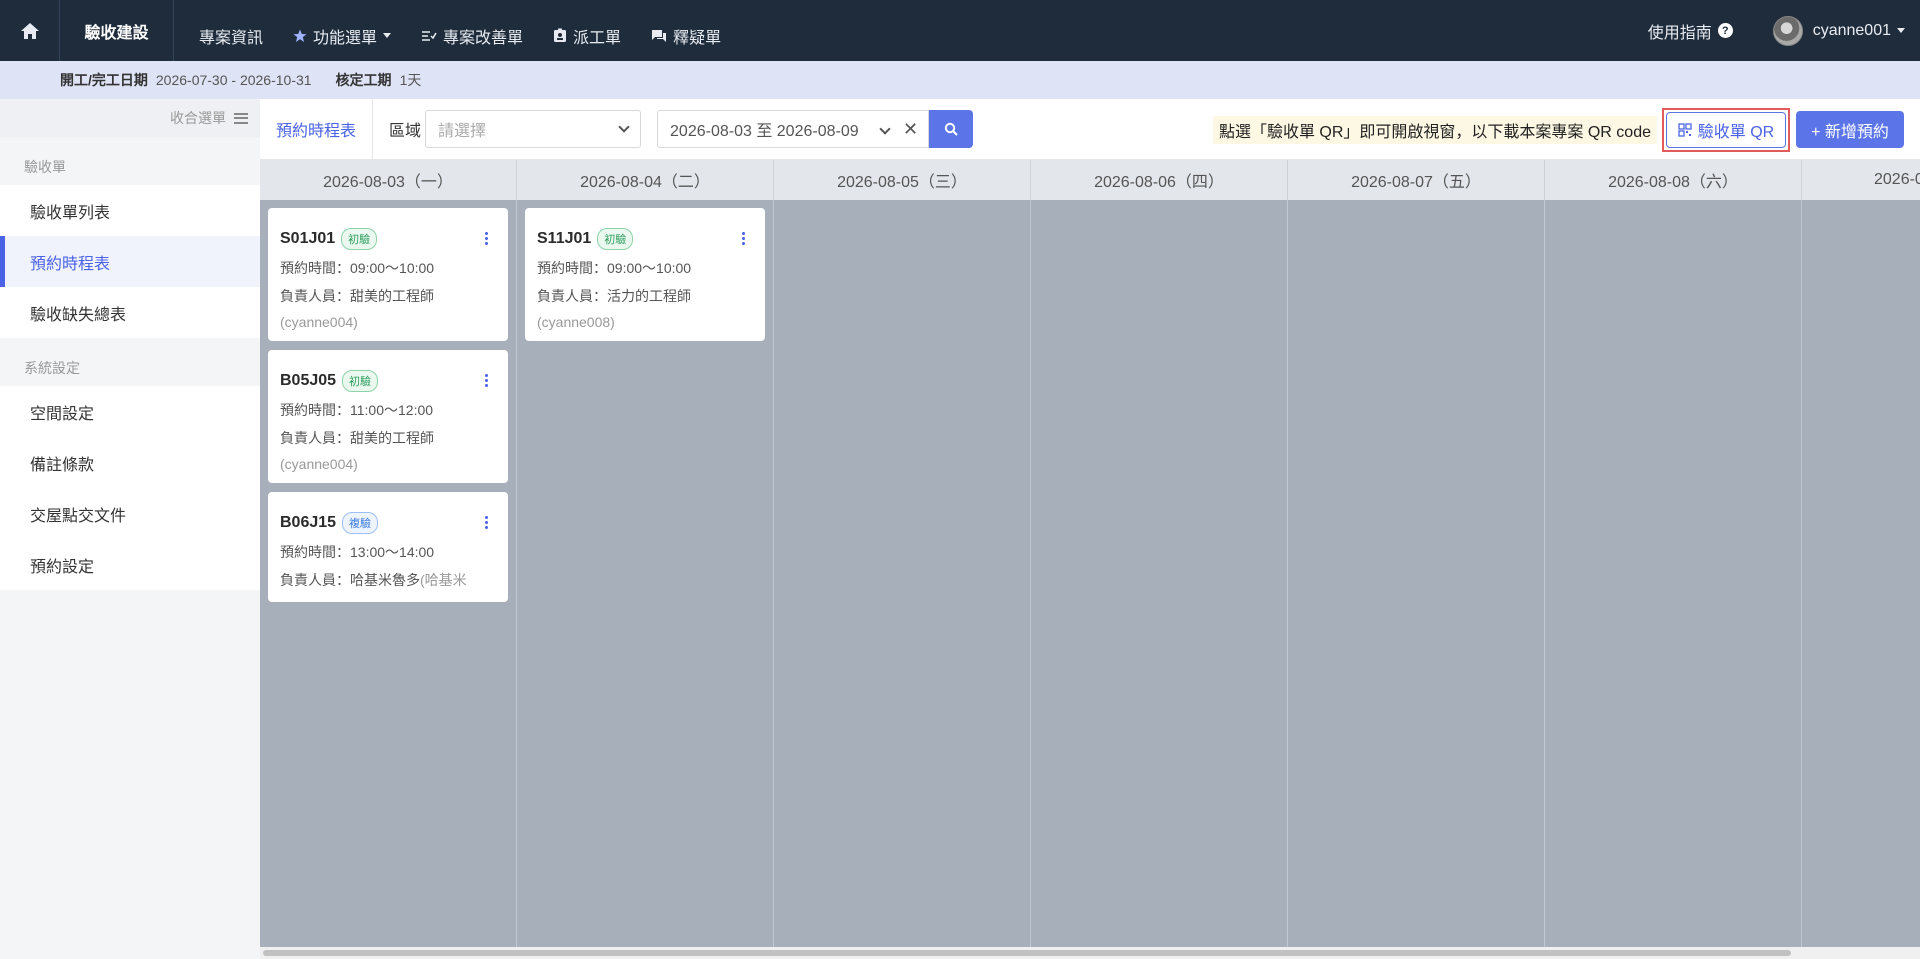 The height and width of the screenshot is (959, 1920). I want to click on home-button, so click(30, 30).